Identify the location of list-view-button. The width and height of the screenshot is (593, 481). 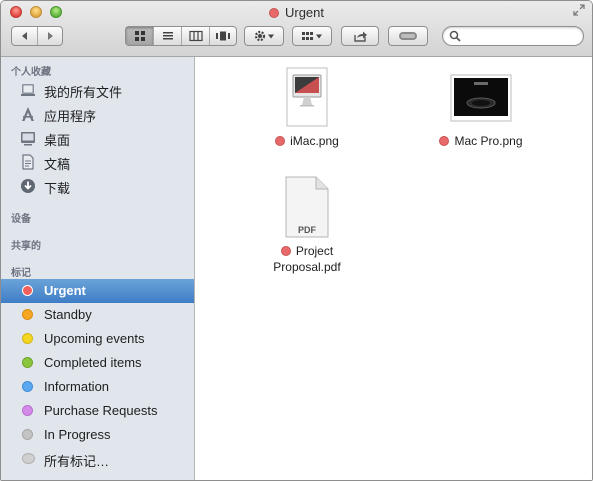
(168, 36).